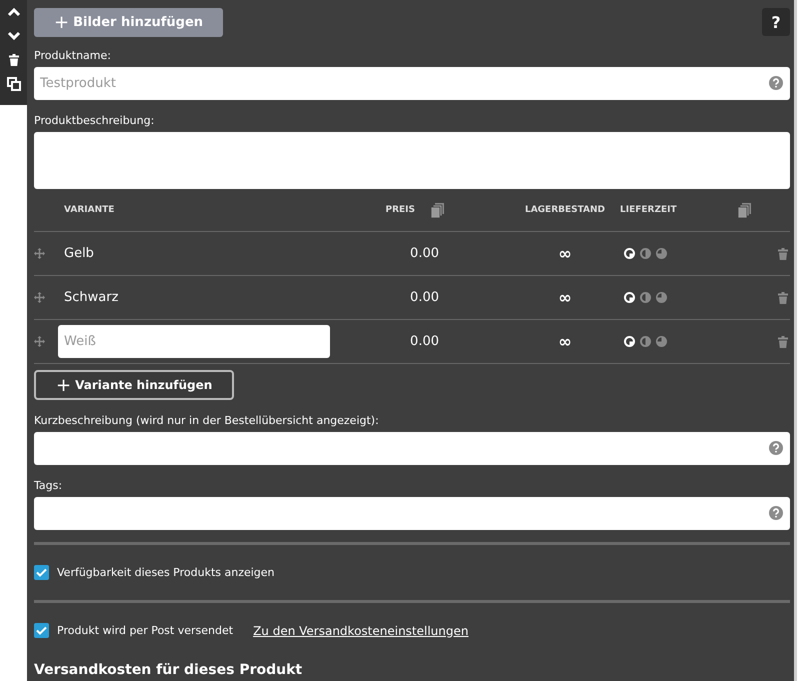 The image size is (800, 681). What do you see at coordinates (13, 36) in the screenshot?
I see `chevron-down-icon` at bounding box center [13, 36].